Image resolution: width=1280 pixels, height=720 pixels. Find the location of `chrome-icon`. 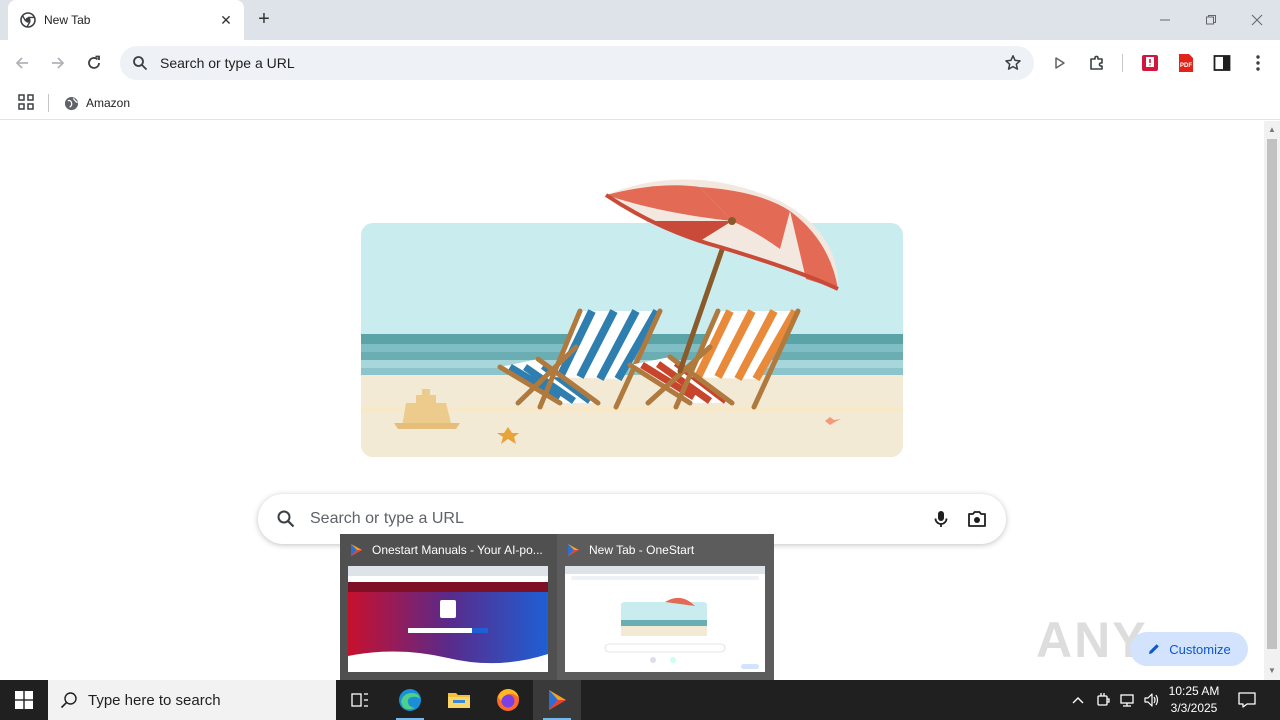

chrome-icon is located at coordinates (28, 20).